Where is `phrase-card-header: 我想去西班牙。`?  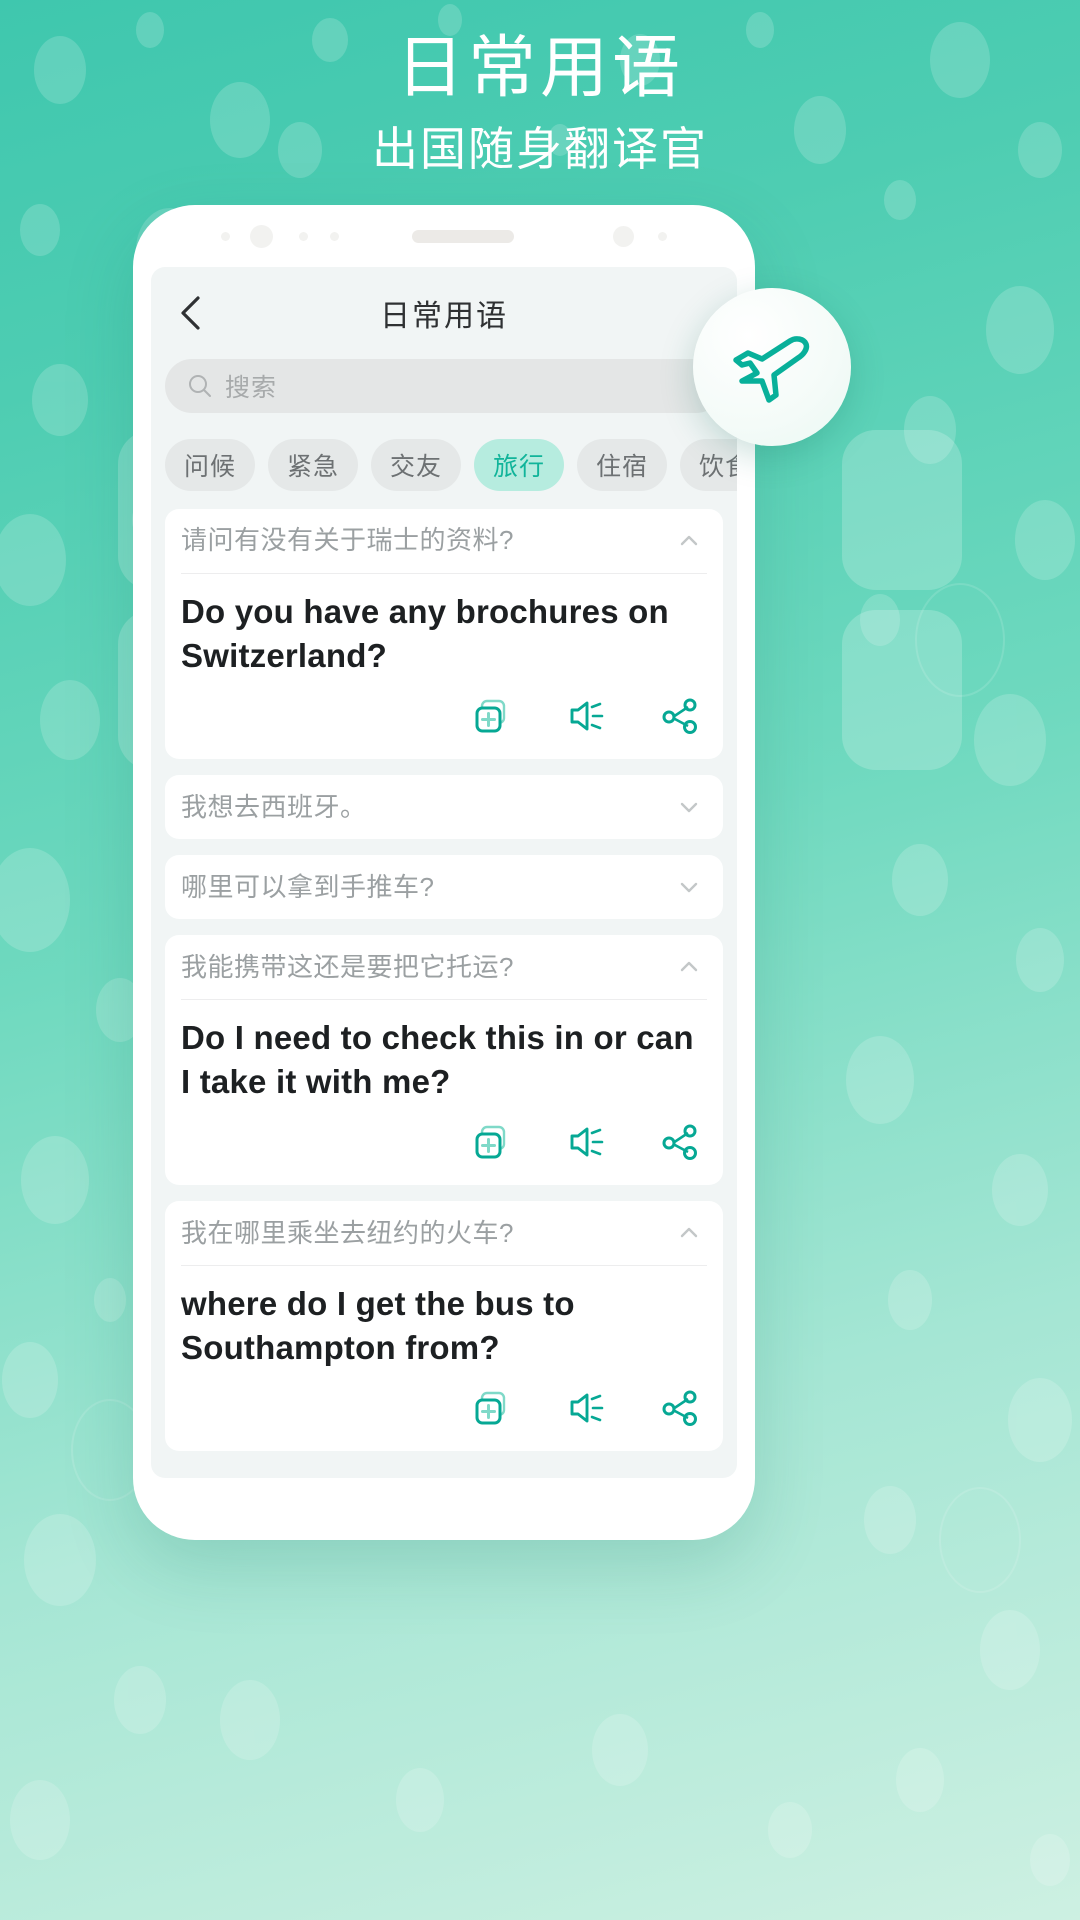
phrase-card-header: 我想去西班牙。 is located at coordinates (444, 807).